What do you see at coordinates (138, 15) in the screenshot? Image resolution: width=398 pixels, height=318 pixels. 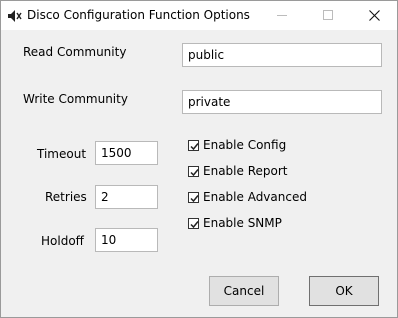 I see `window-title: Disco Configuration Function Options` at bounding box center [138, 15].